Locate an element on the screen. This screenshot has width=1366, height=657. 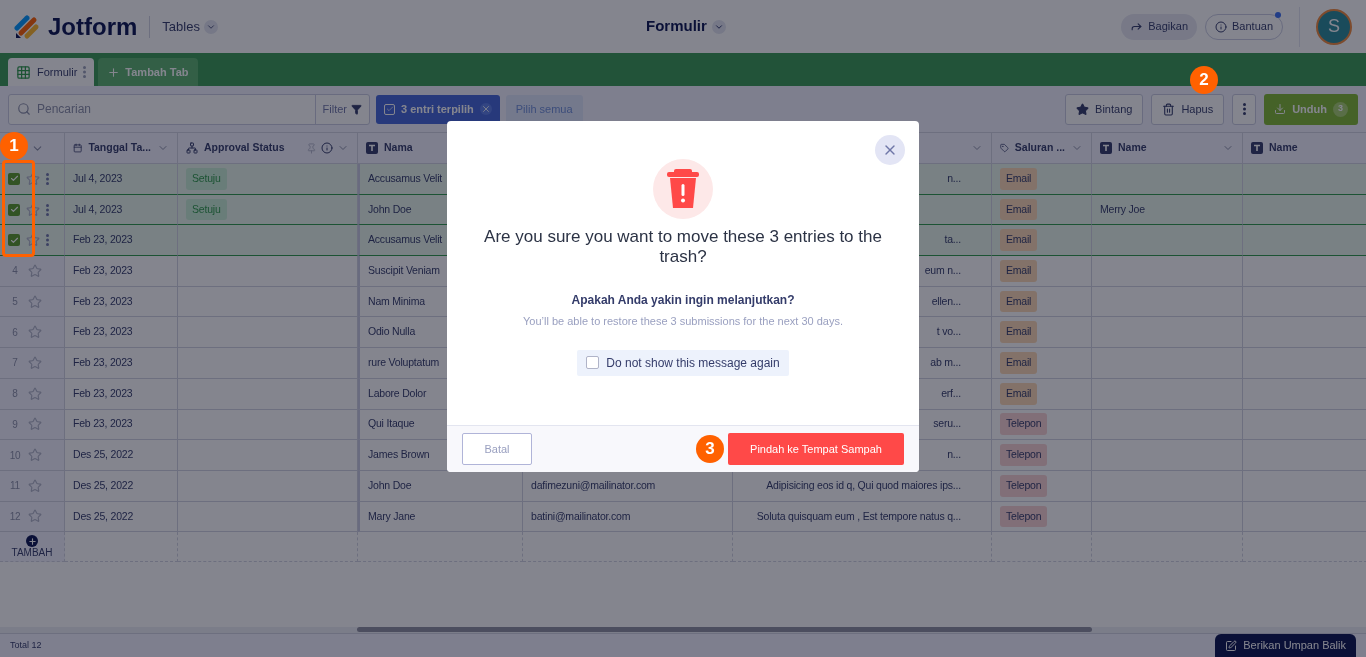
calendar-icon is located at coordinates (78, 148).